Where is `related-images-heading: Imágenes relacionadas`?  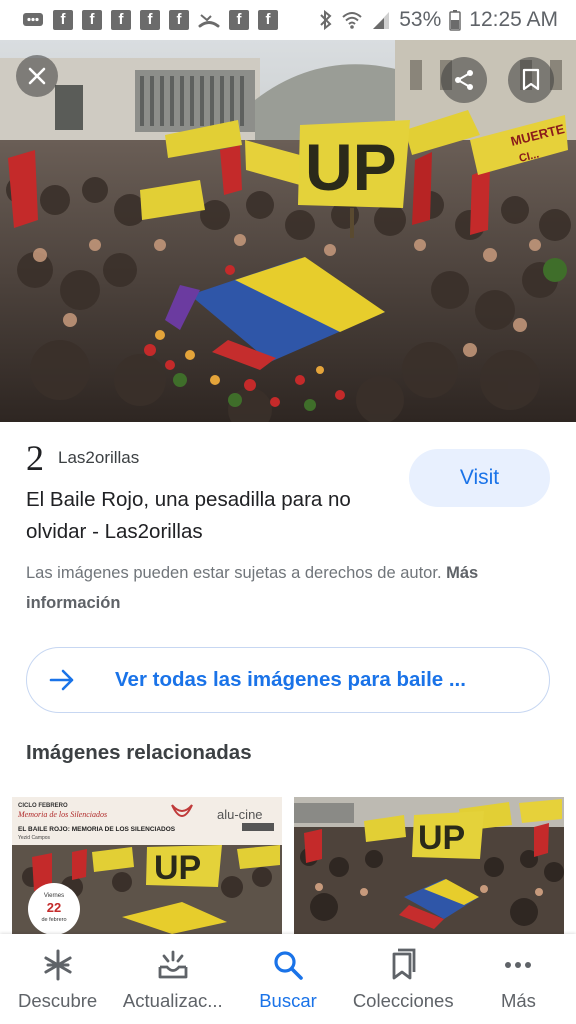 related-images-heading: Imágenes relacionadas is located at coordinates (139, 752).